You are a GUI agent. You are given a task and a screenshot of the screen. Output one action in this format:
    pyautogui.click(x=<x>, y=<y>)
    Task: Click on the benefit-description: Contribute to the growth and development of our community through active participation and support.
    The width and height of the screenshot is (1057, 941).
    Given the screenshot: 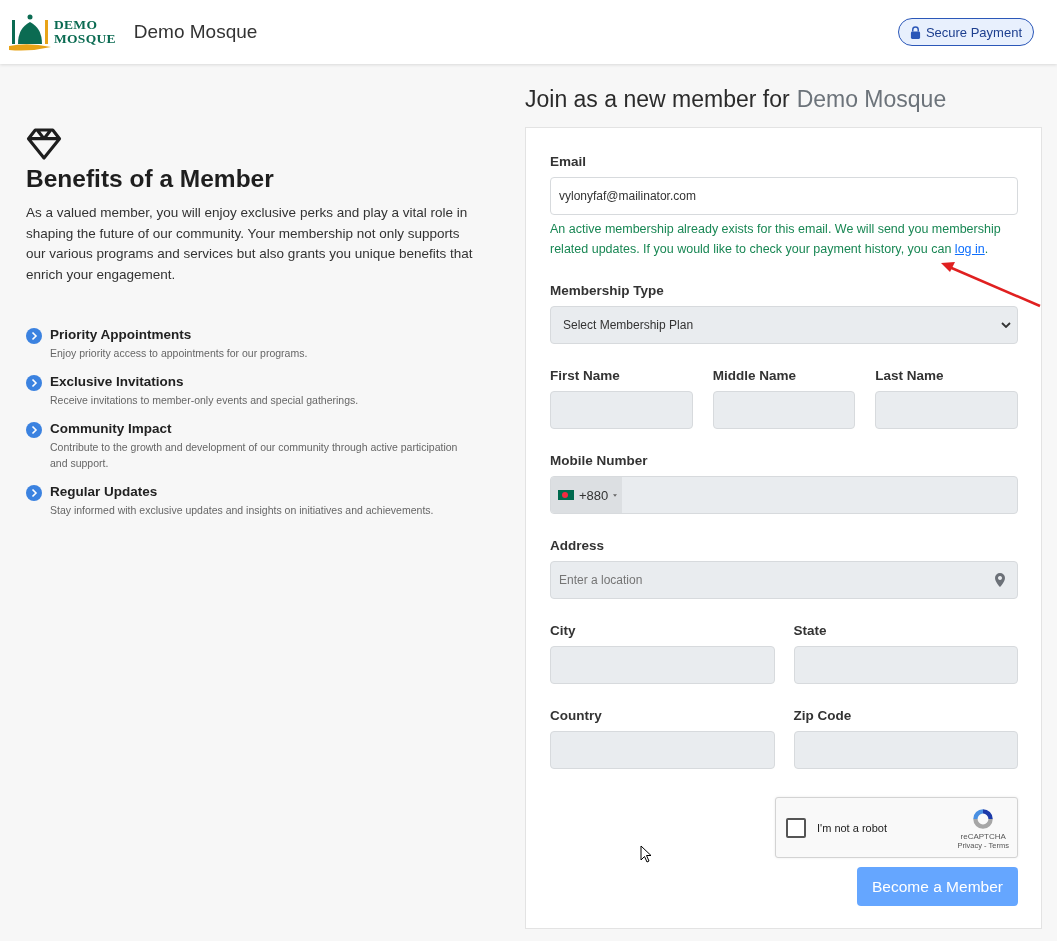 What is the action you would take?
    pyautogui.click(x=254, y=455)
    